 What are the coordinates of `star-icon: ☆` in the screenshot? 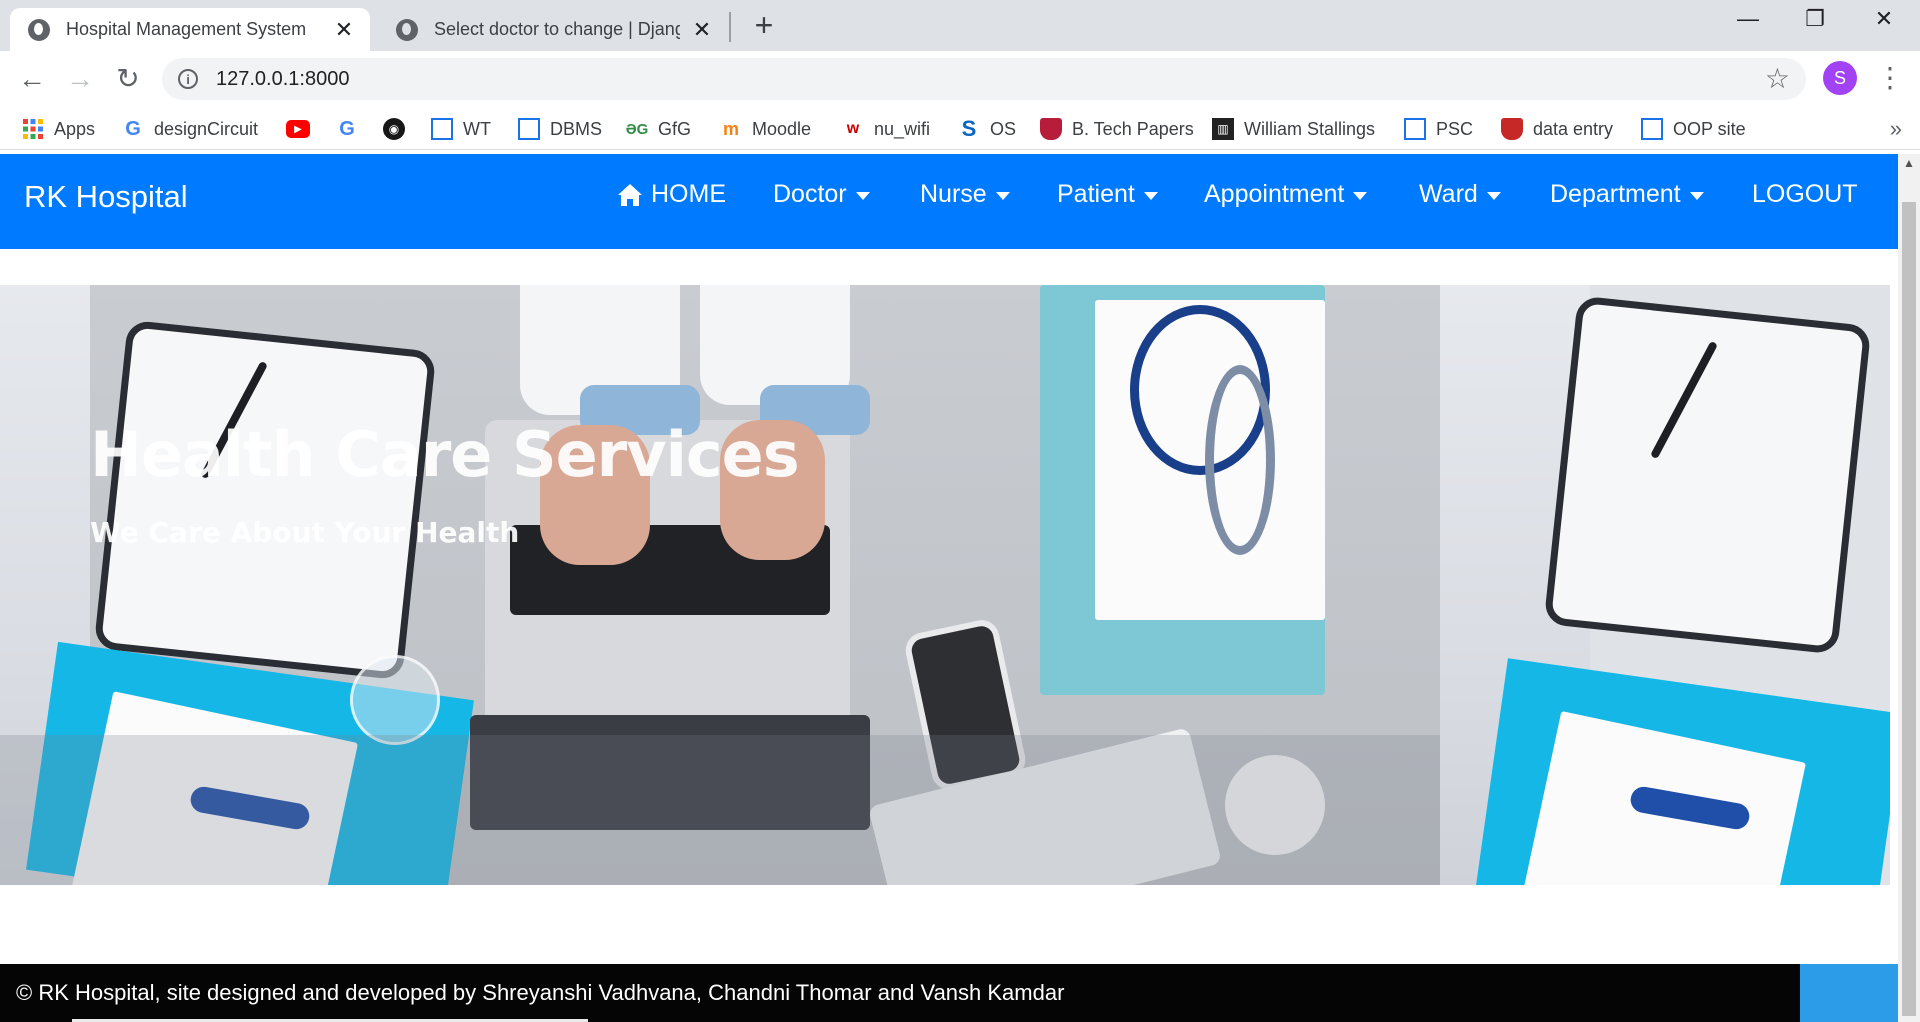 It's located at (1777, 78).